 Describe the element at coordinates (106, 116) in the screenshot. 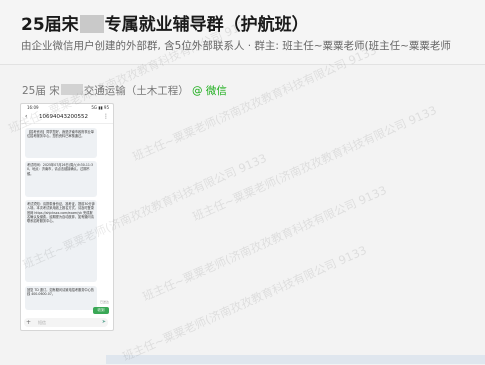

I see `more-icon: ⋮` at that location.